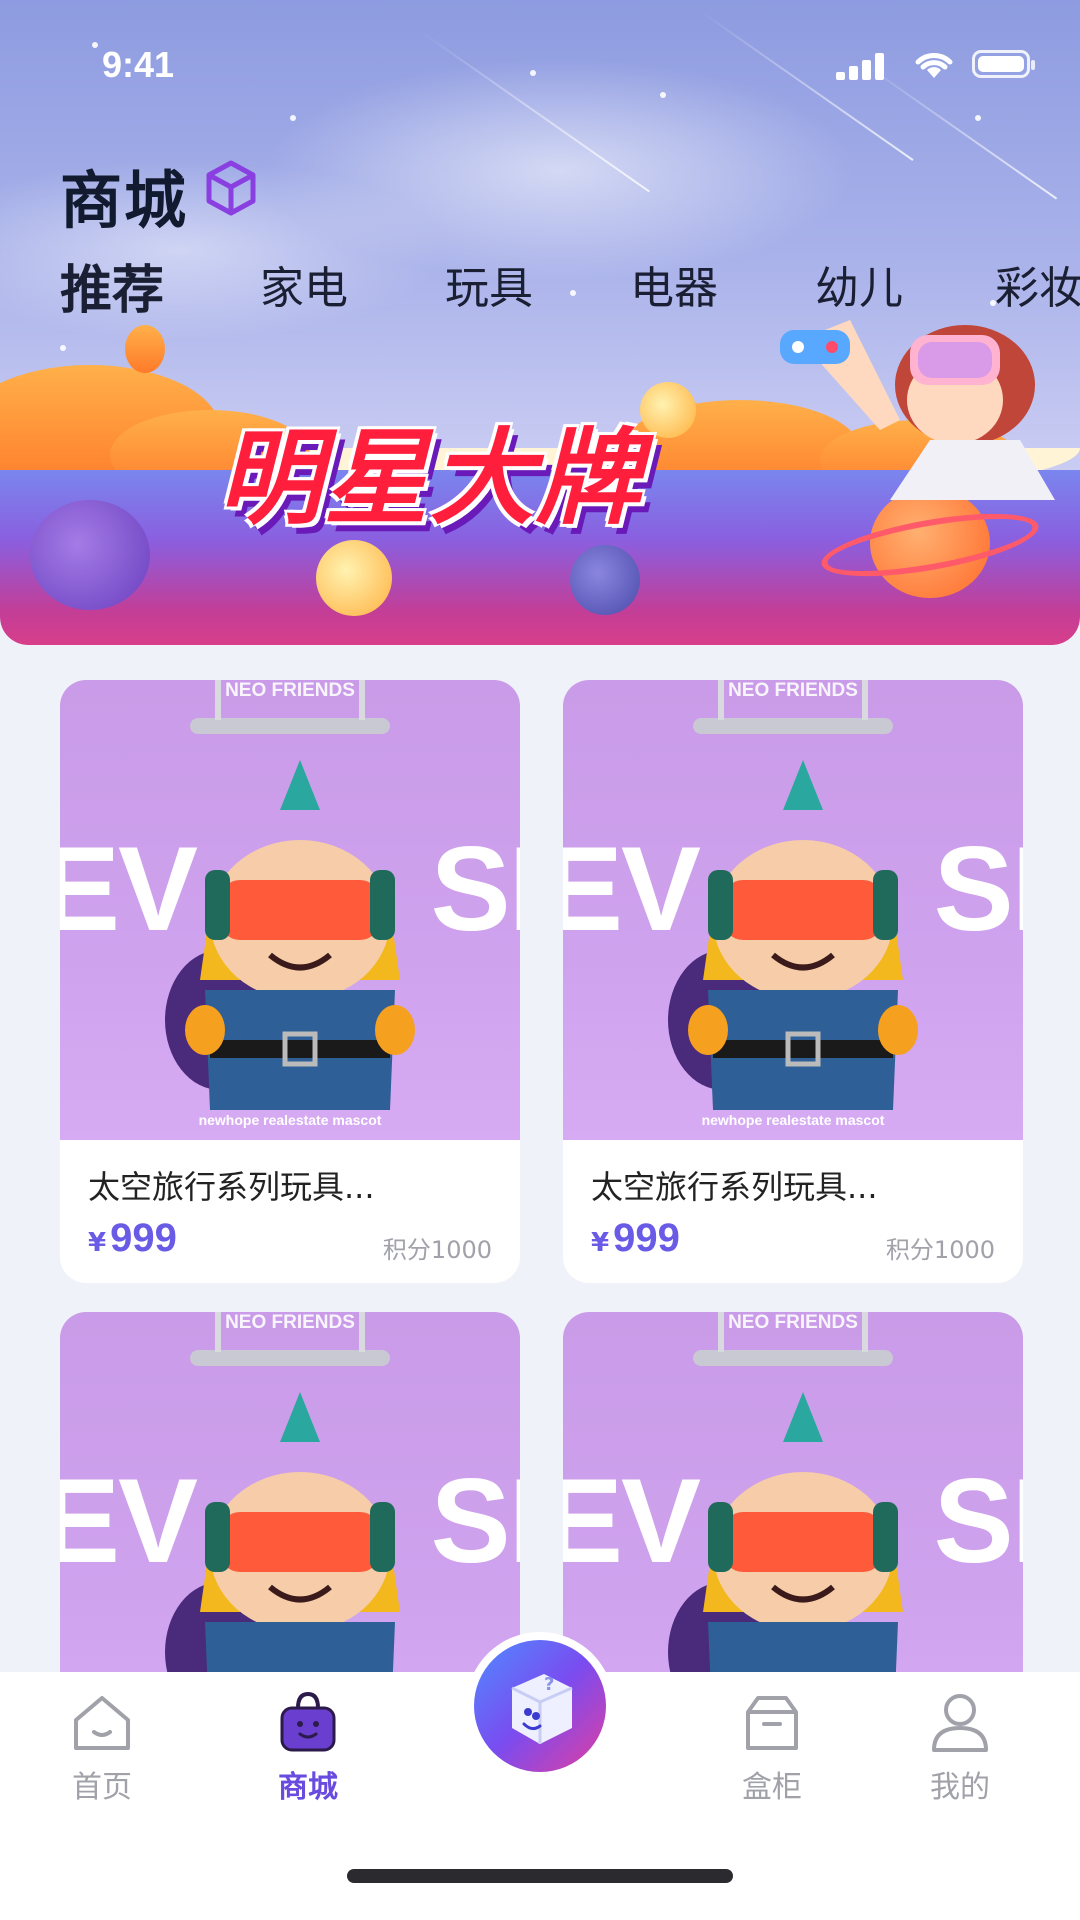 The image size is (1080, 1920). Describe the element at coordinates (917, 410) in the screenshot. I see `gamer-character-illustration` at that location.